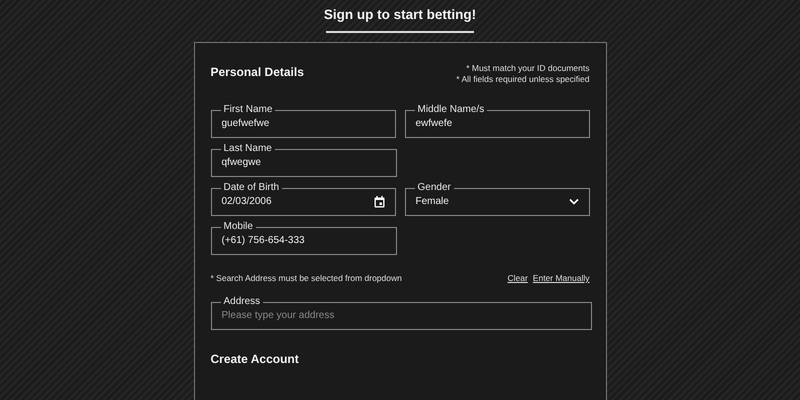 The height and width of the screenshot is (400, 800). Describe the element at coordinates (251, 188) in the screenshot. I see `field-label: Date of Birth` at that location.